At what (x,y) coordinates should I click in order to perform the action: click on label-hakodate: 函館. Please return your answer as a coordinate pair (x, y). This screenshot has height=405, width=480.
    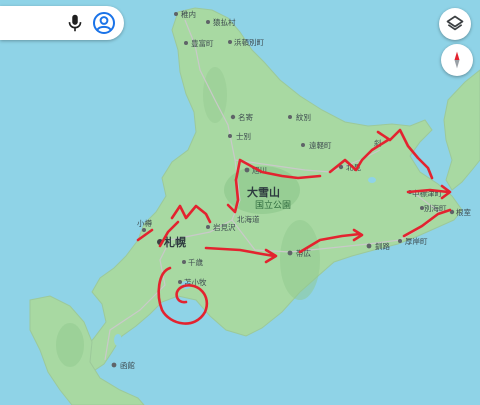
    Looking at the image, I should click on (127, 365).